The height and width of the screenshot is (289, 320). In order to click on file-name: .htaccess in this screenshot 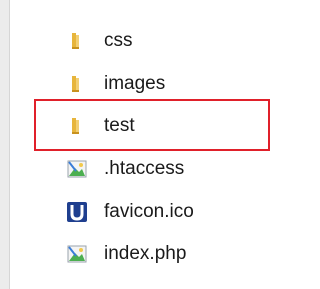, I will do `click(144, 169)`.